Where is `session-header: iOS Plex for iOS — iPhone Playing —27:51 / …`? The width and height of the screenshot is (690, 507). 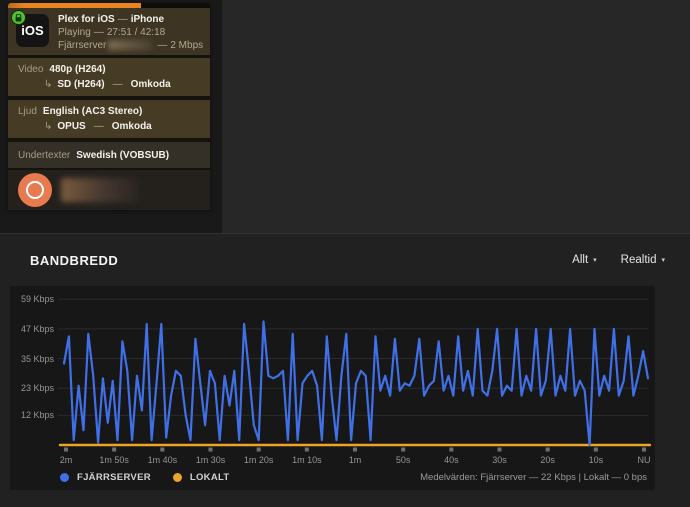 session-header: iOS Plex for iOS — iPhone Playing —27:51 / … is located at coordinates (109, 31).